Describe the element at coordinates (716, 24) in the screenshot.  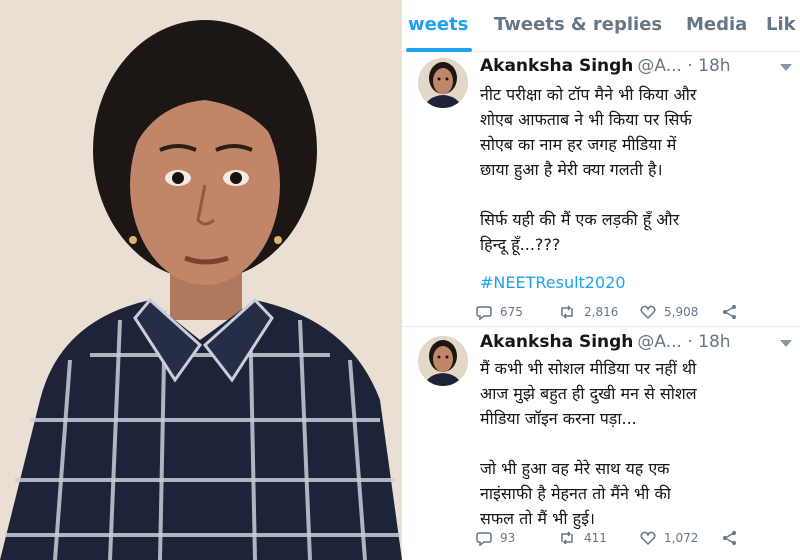
I see `tab-media: Media` at that location.